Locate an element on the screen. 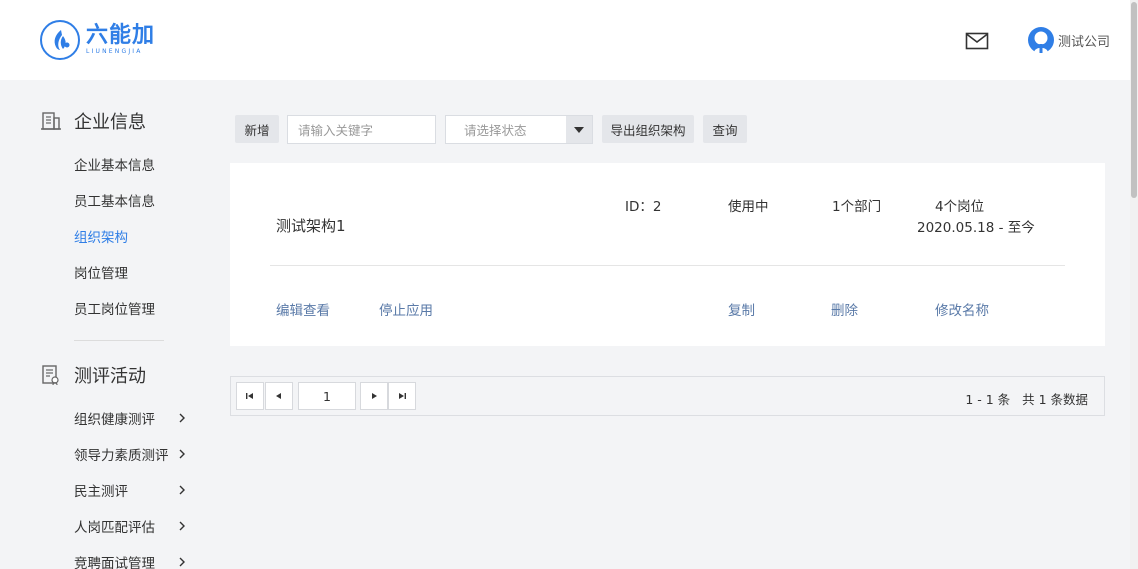  next-page-button is located at coordinates (374, 396).